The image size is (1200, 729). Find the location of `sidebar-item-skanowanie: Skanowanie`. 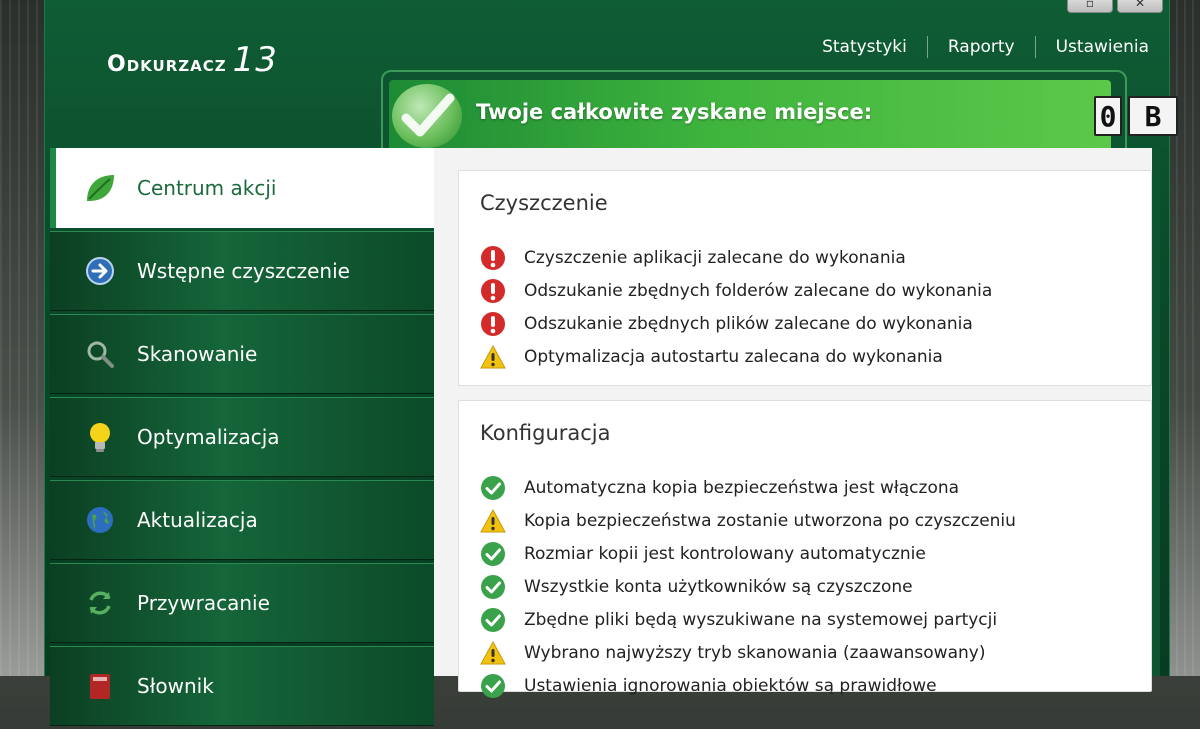

sidebar-item-skanowanie: Skanowanie is located at coordinates (242, 354).